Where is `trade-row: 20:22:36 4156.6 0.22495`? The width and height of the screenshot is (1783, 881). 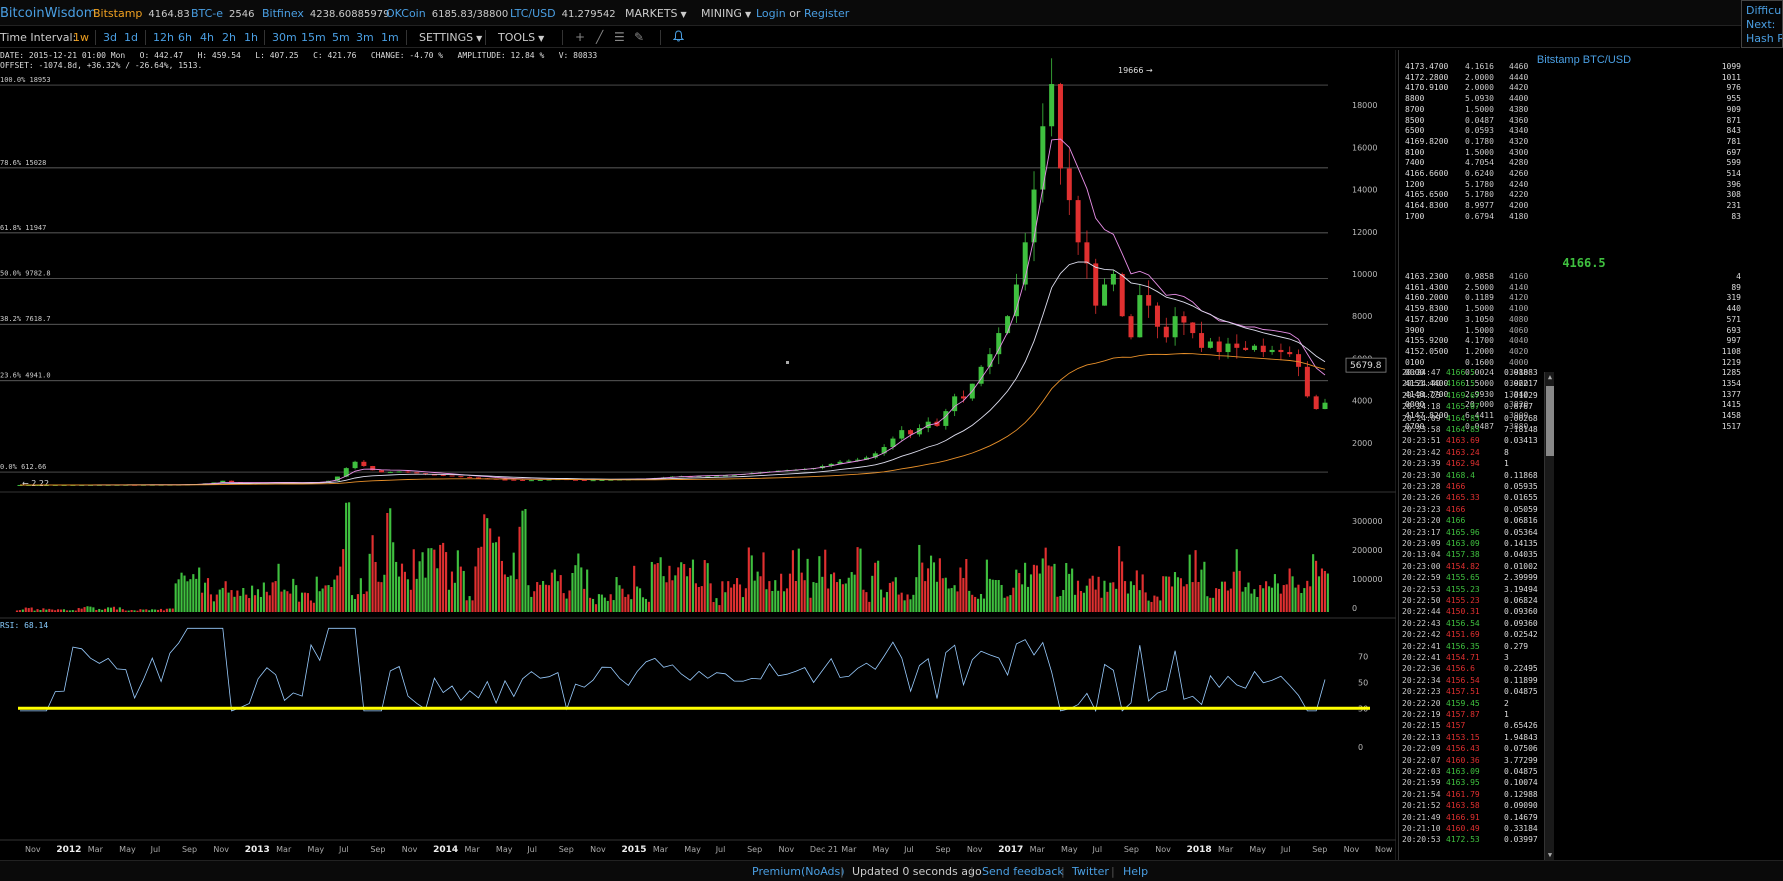
trade-row: 20:22:36 4156.6 0.22495 is located at coordinates (1581, 668).